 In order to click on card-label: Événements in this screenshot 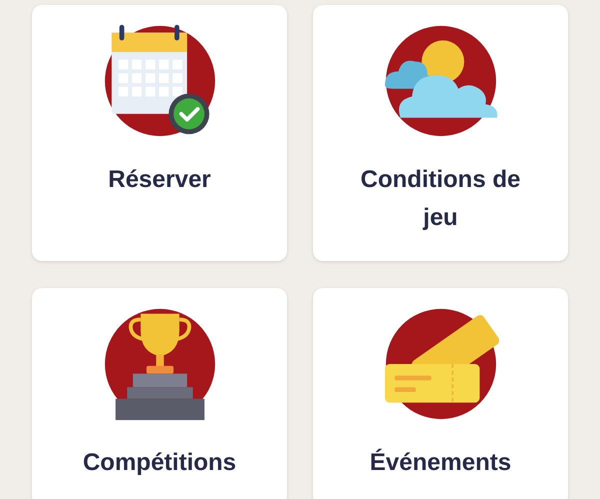, I will do `click(440, 463)`.